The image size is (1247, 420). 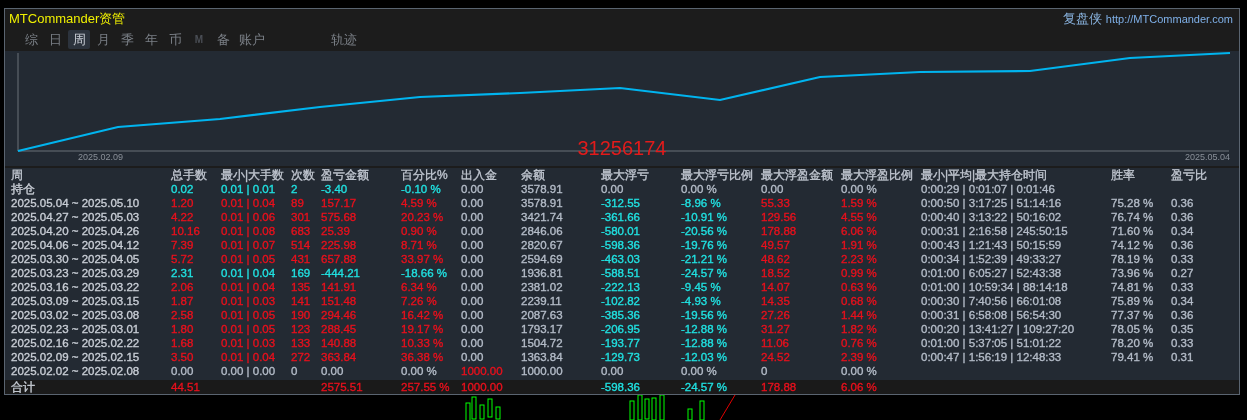 I want to click on table-cell: 0.01 | 0.01, so click(x=248, y=189).